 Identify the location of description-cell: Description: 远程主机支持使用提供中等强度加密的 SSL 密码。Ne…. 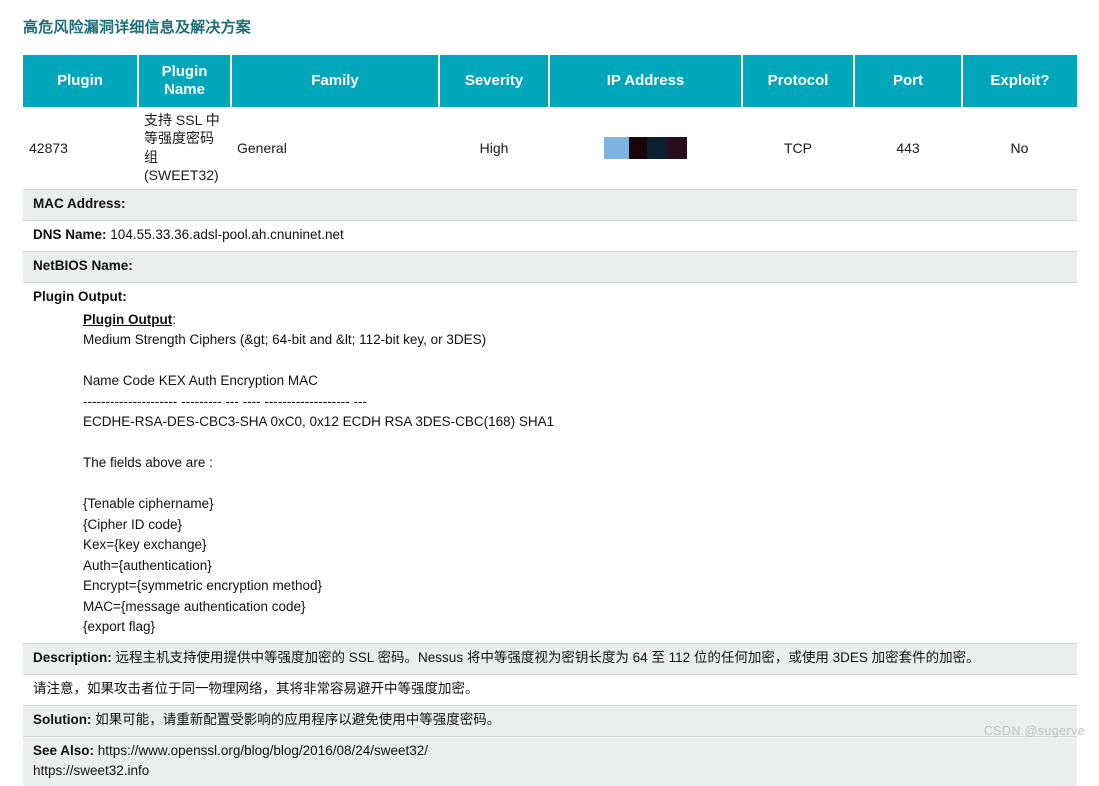
(550, 658).